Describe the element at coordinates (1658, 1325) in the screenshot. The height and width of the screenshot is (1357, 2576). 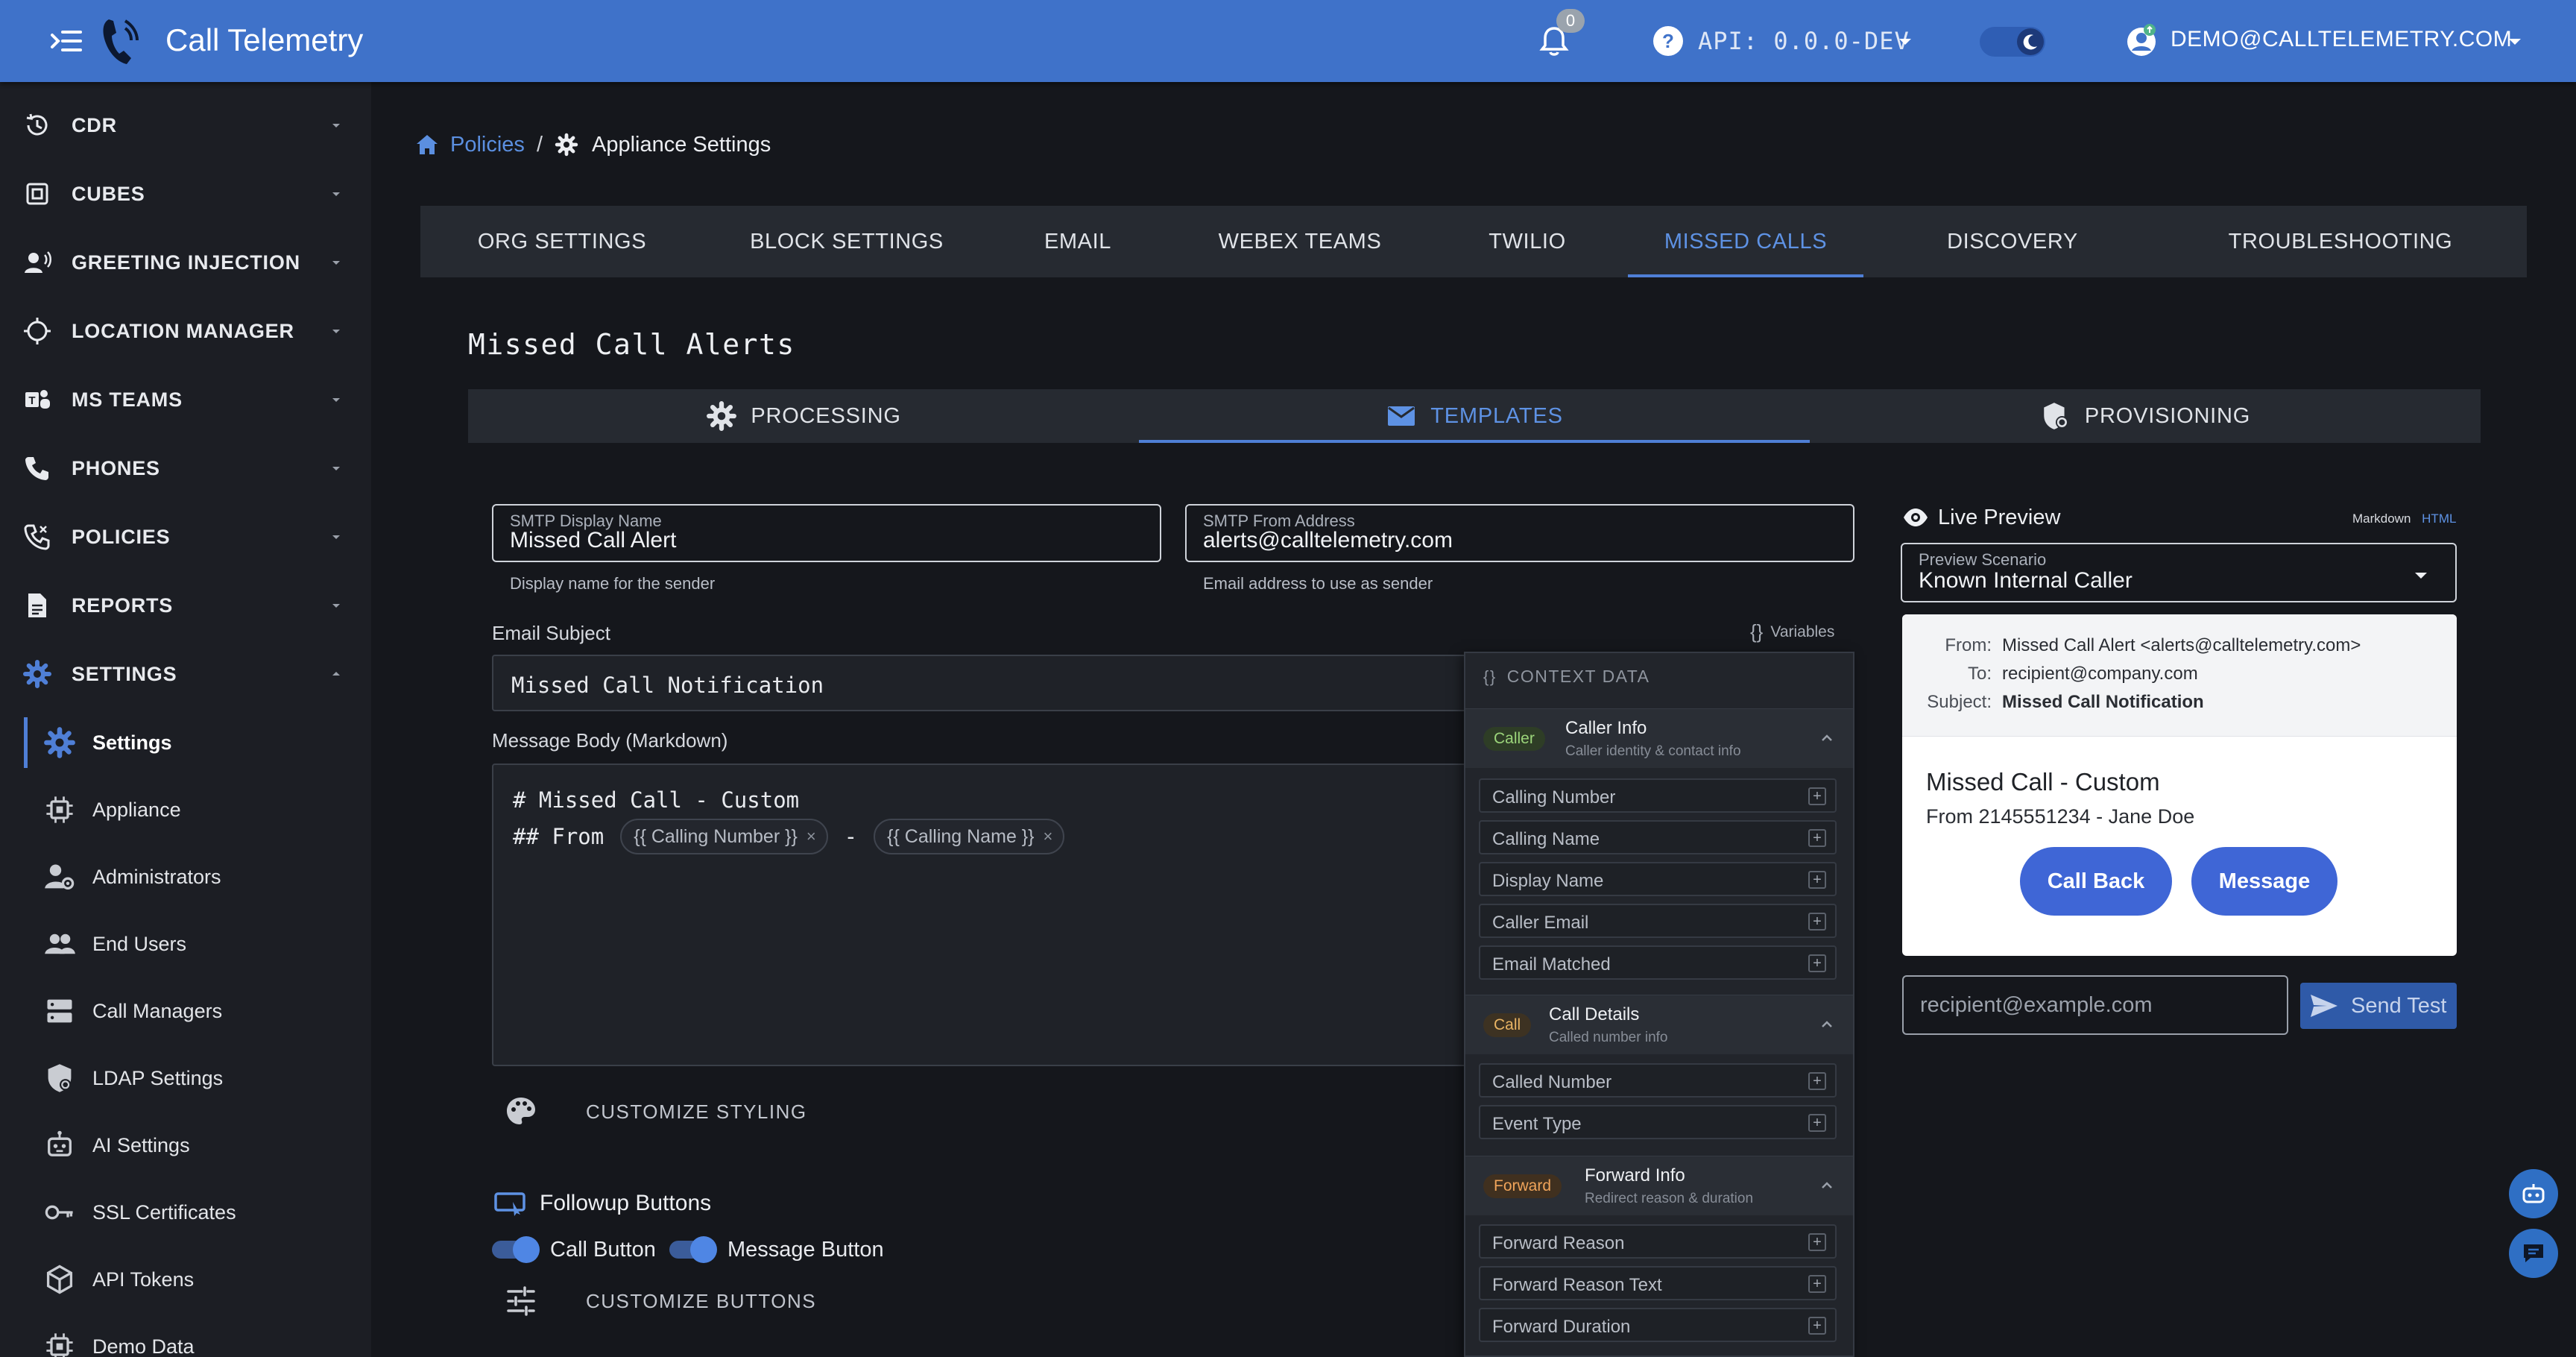
I see `context-variable-item: Forward Duration +` at that location.